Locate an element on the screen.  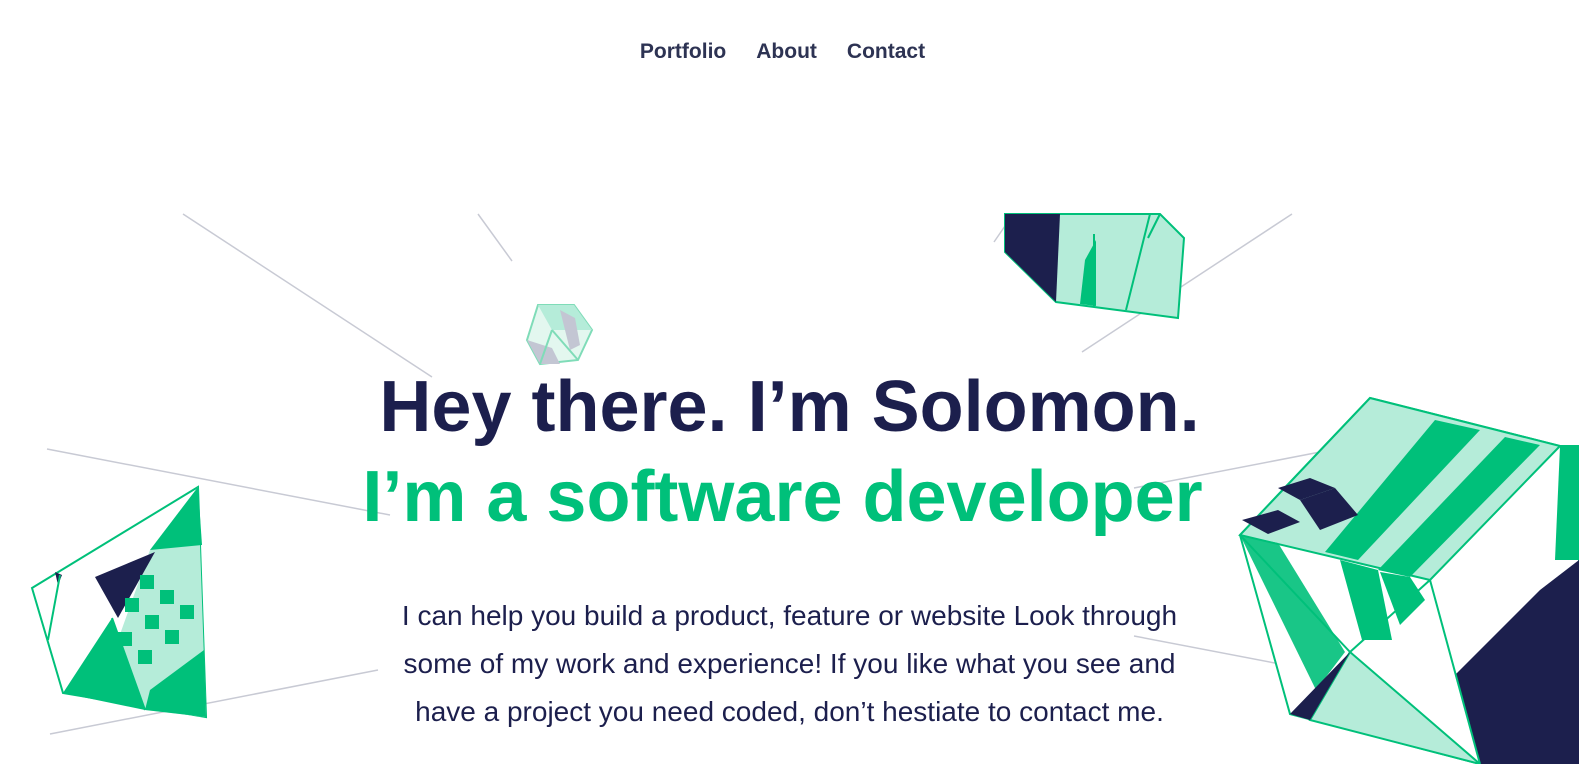
hero-headline: Hey there. I’m Solomon. is located at coordinates (789, 407).